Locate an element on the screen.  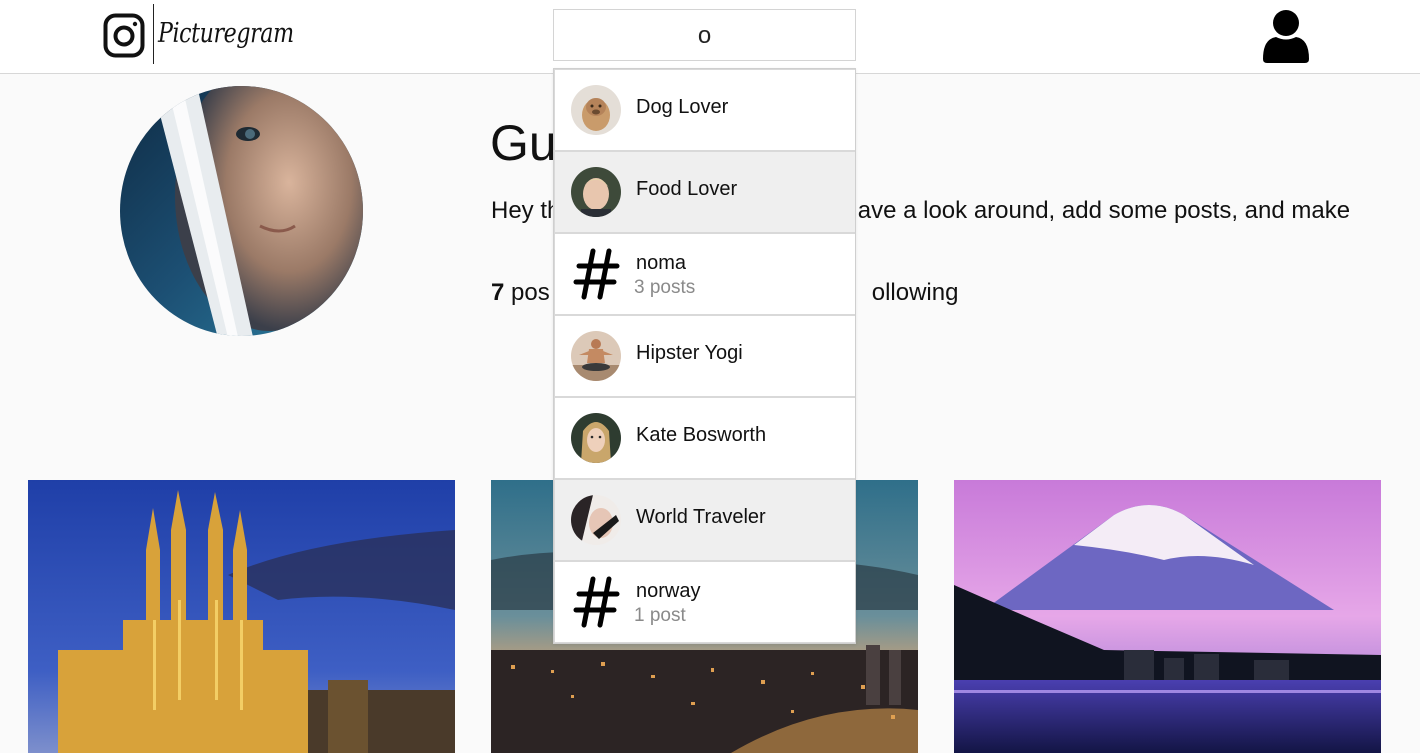
hashtag-name: norway is located at coordinates (668, 591).